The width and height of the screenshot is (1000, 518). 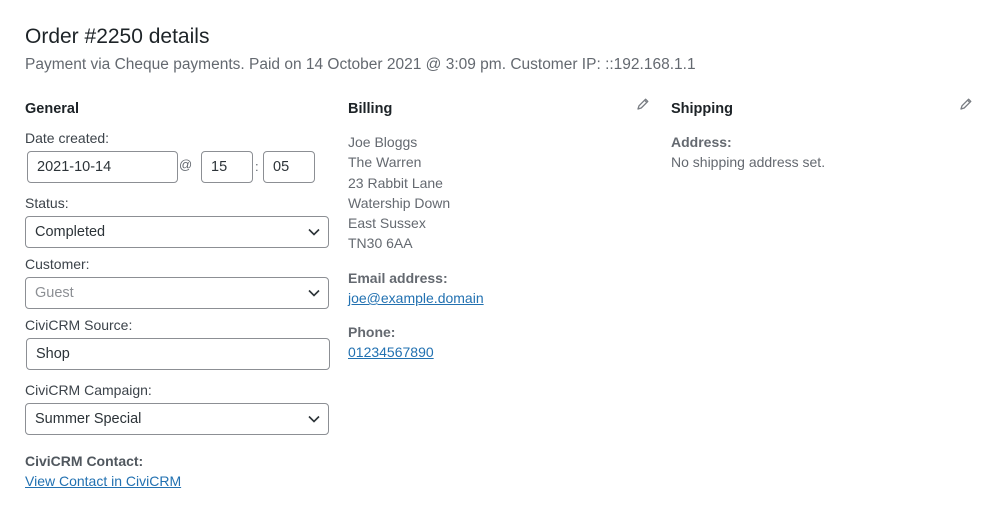 I want to click on civicrm-campaign-select-value: Summer Special, so click(x=88, y=419).